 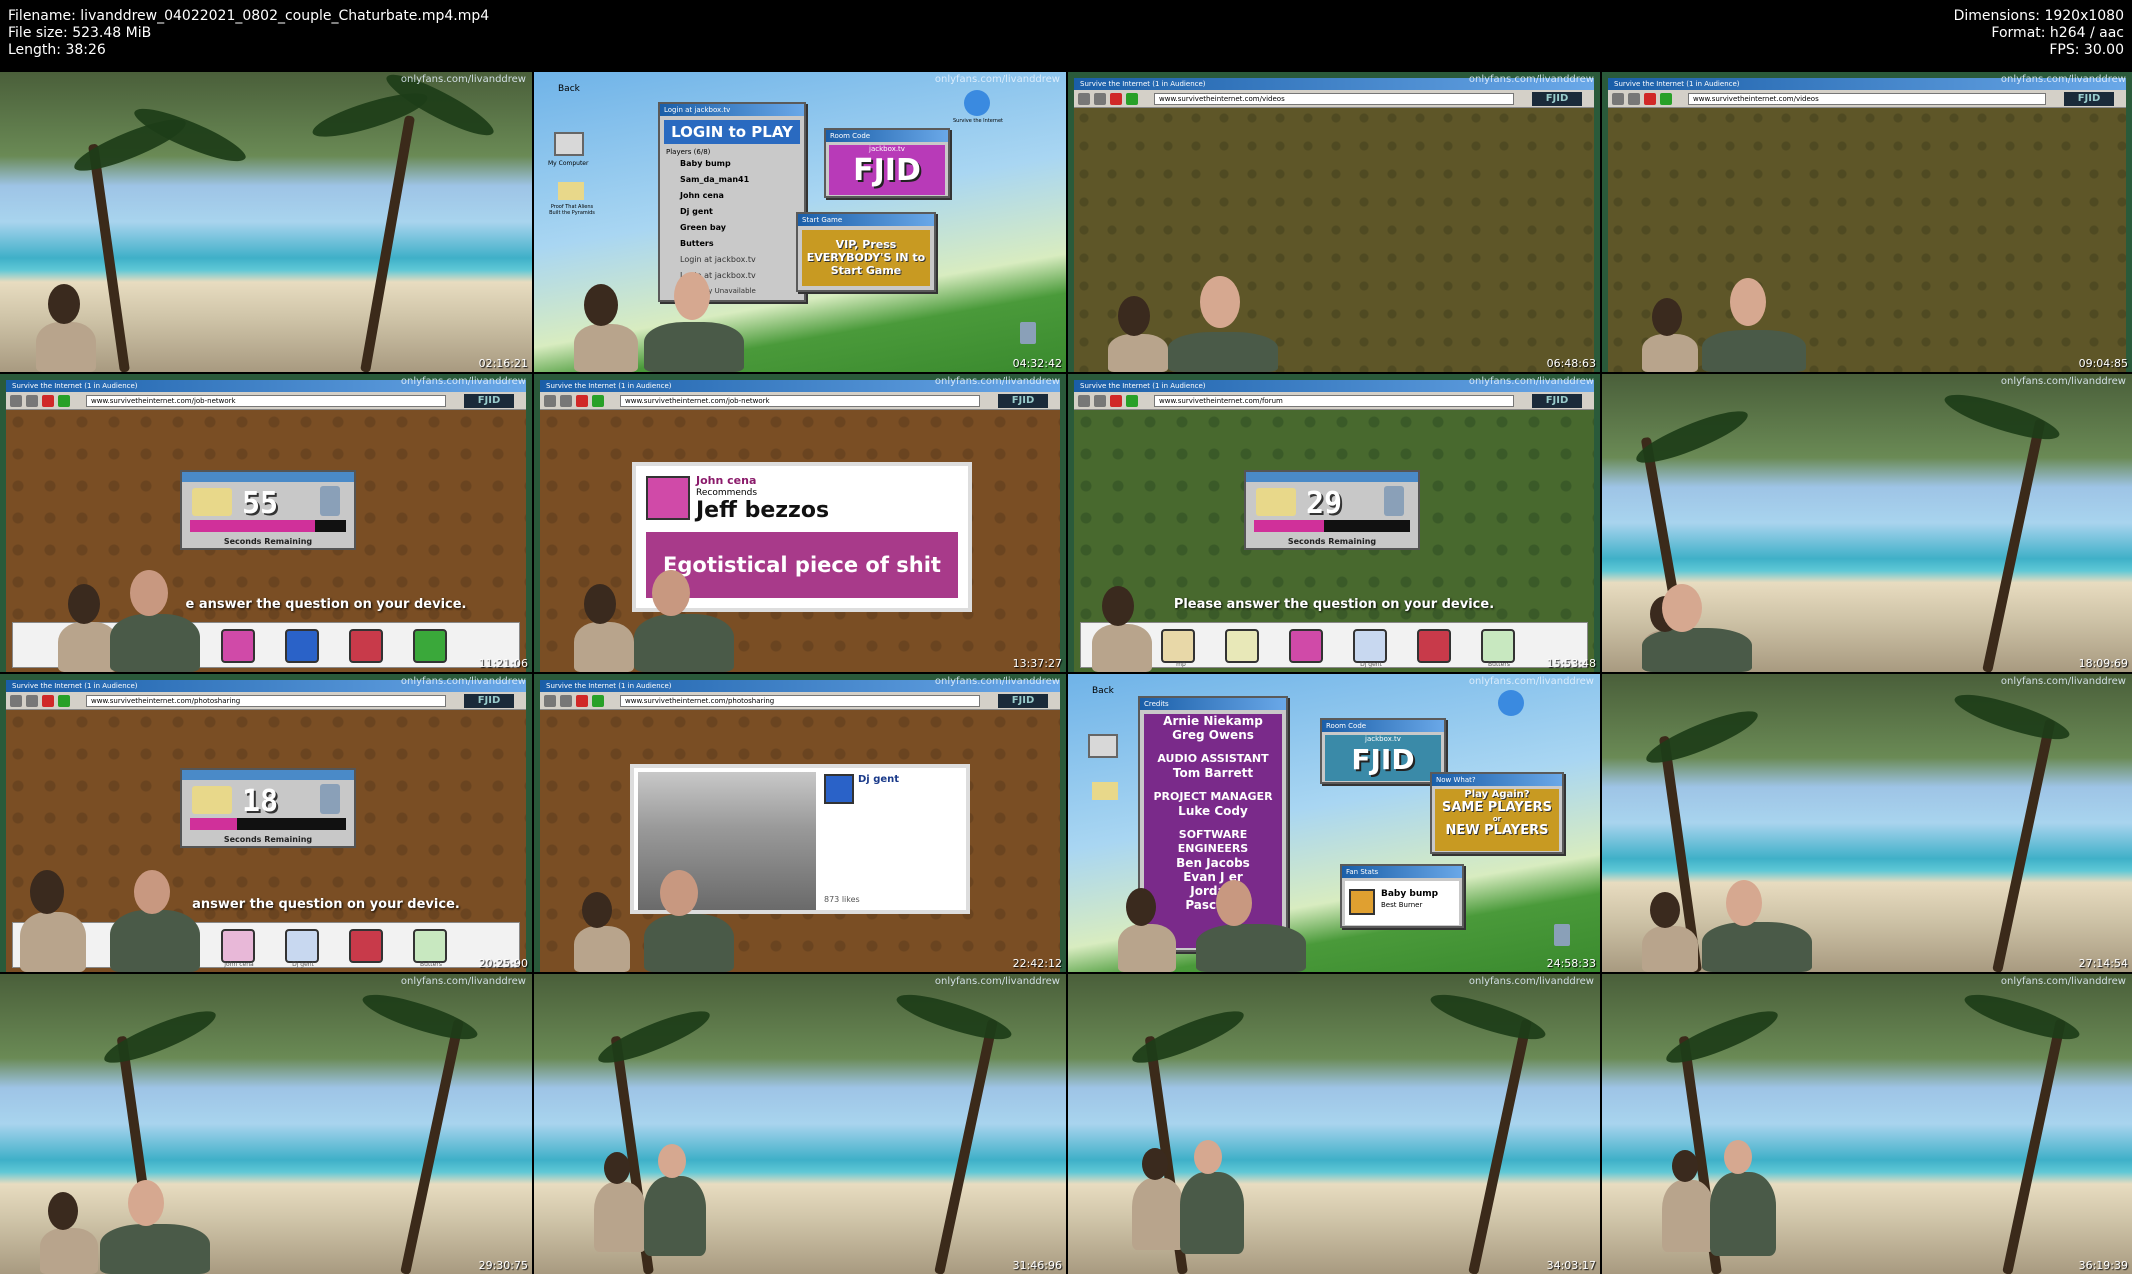 I want to click on folder-icon, so click(x=1276, y=502).